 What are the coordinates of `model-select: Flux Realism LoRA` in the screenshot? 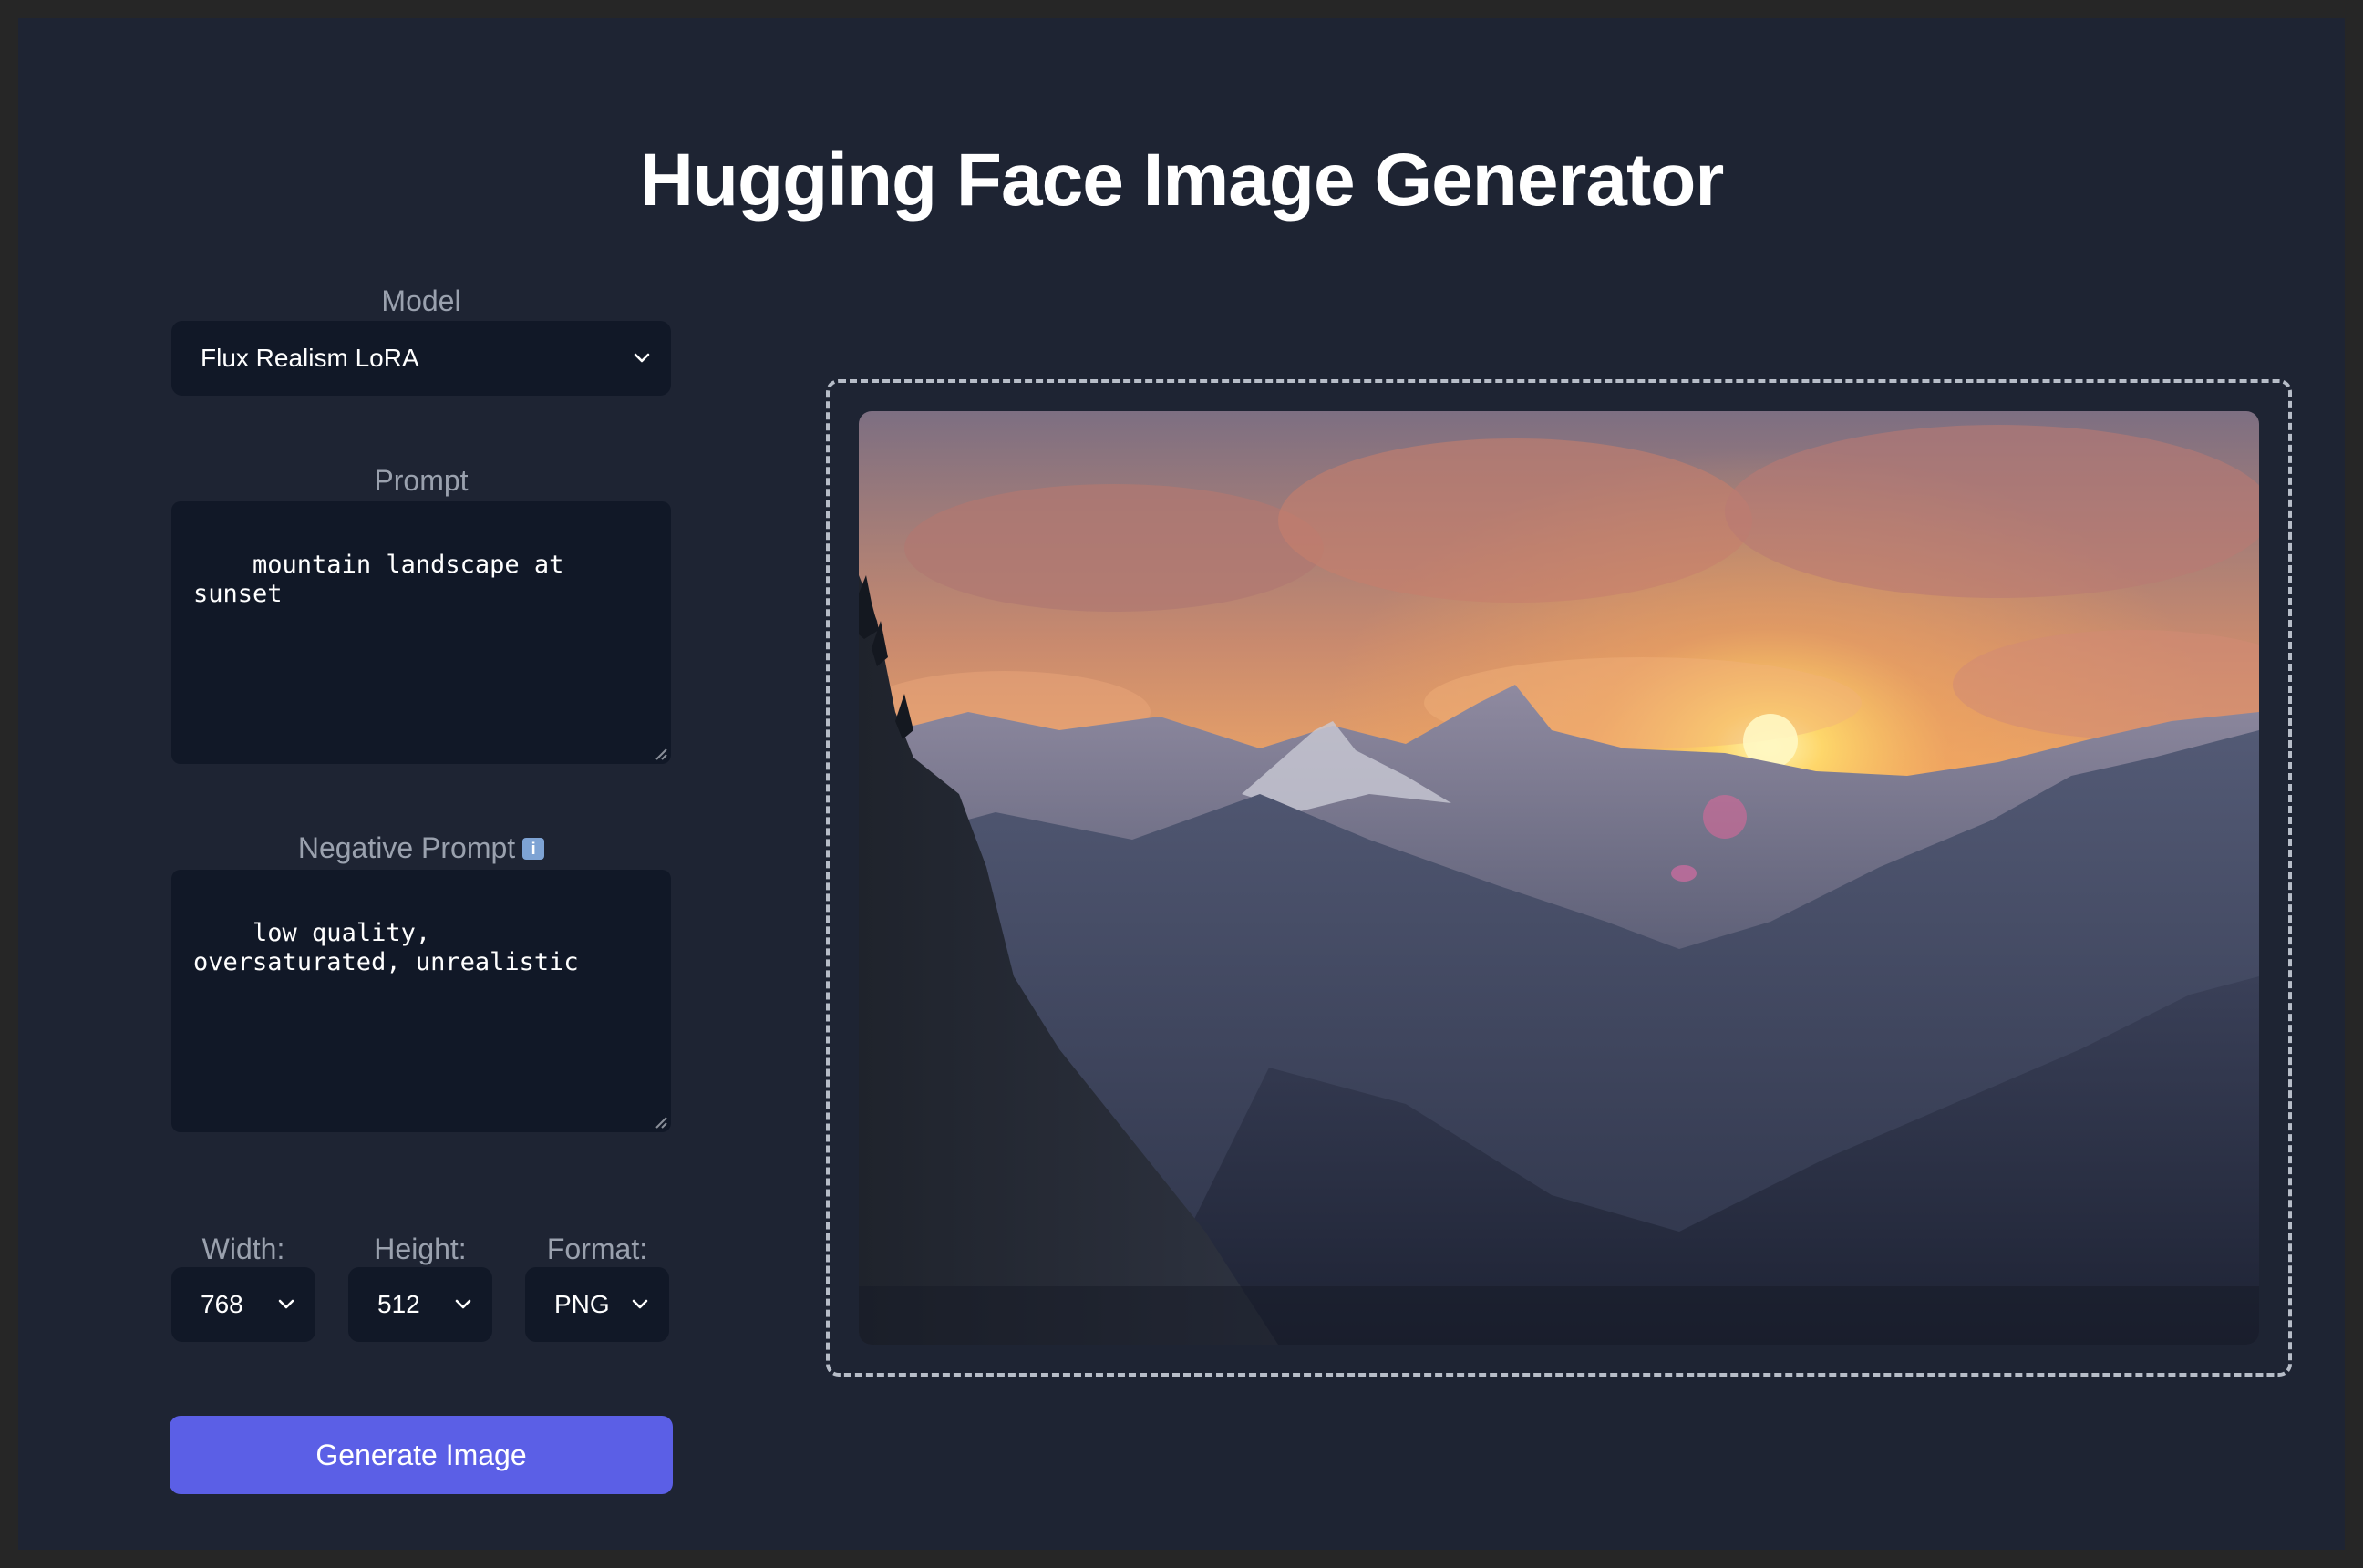 It's located at (421, 358).